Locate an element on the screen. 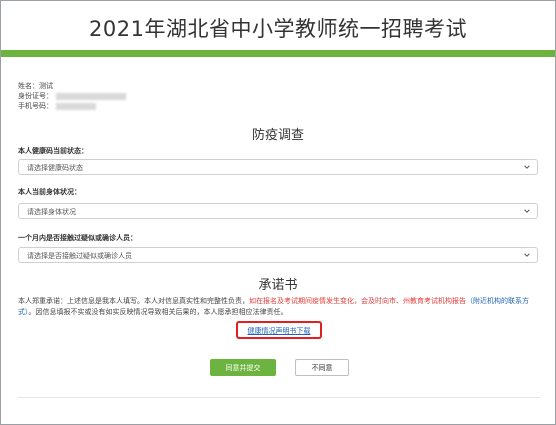  disagree-button: 不同意 is located at coordinates (322, 367).